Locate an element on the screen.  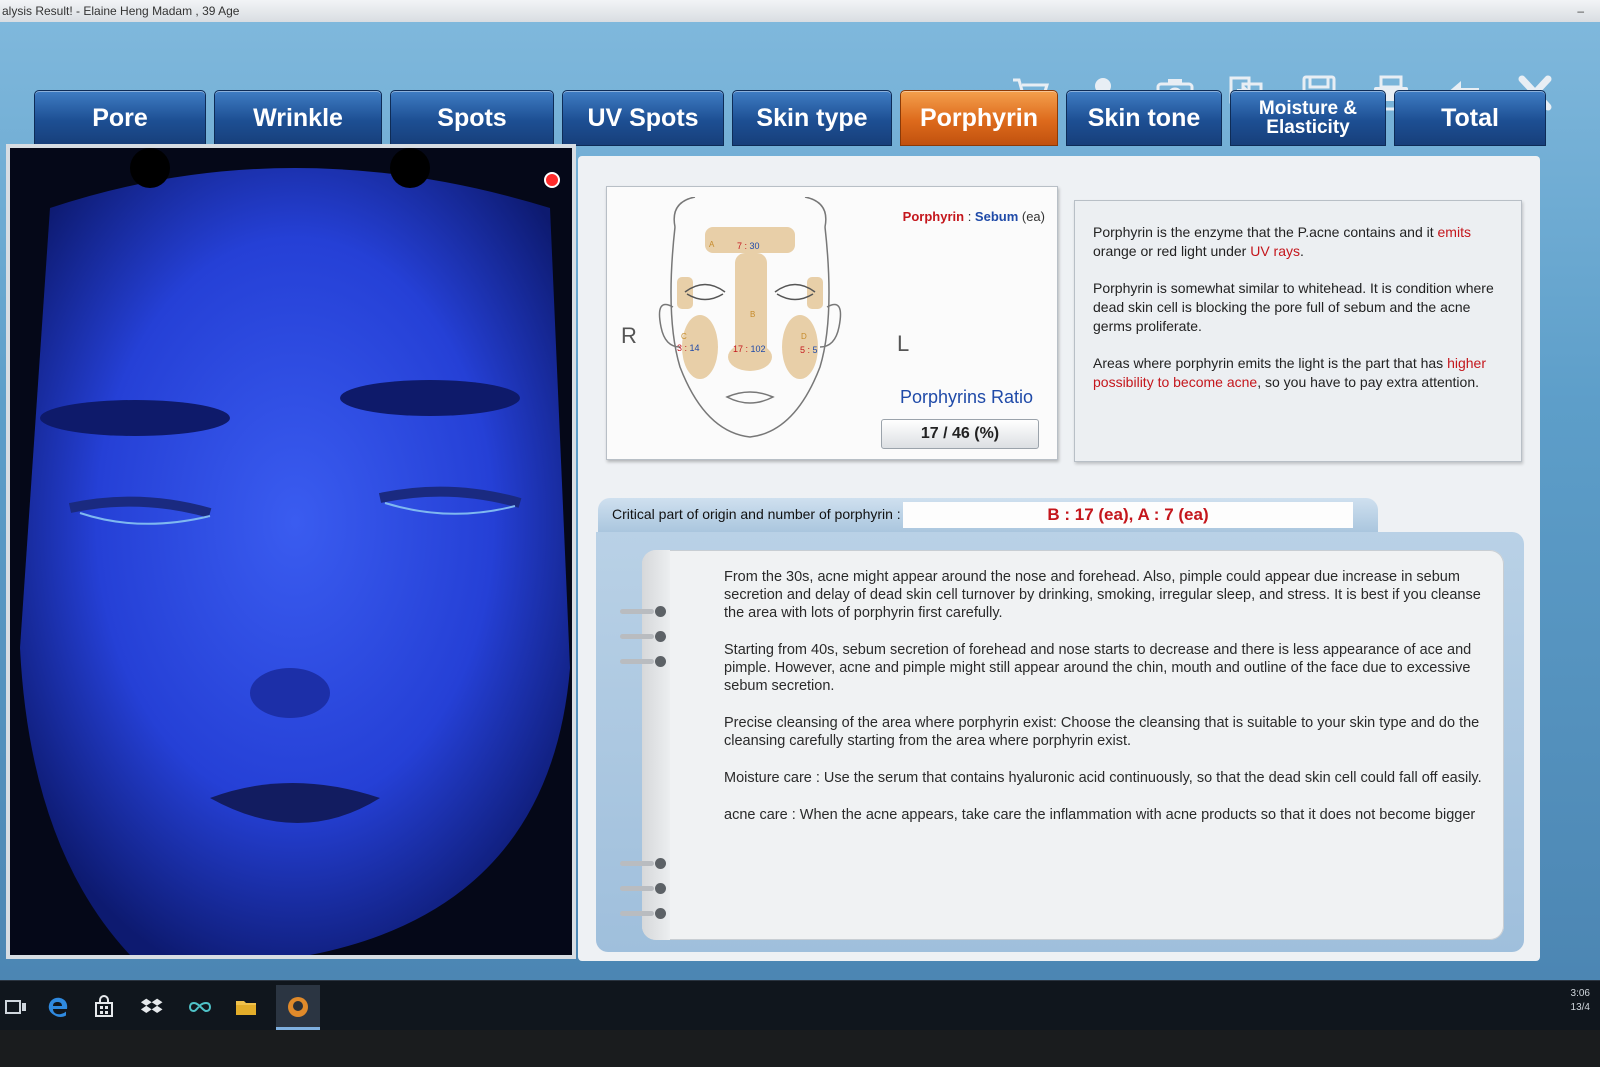
store-icon is located at coordinates (104, 1007).